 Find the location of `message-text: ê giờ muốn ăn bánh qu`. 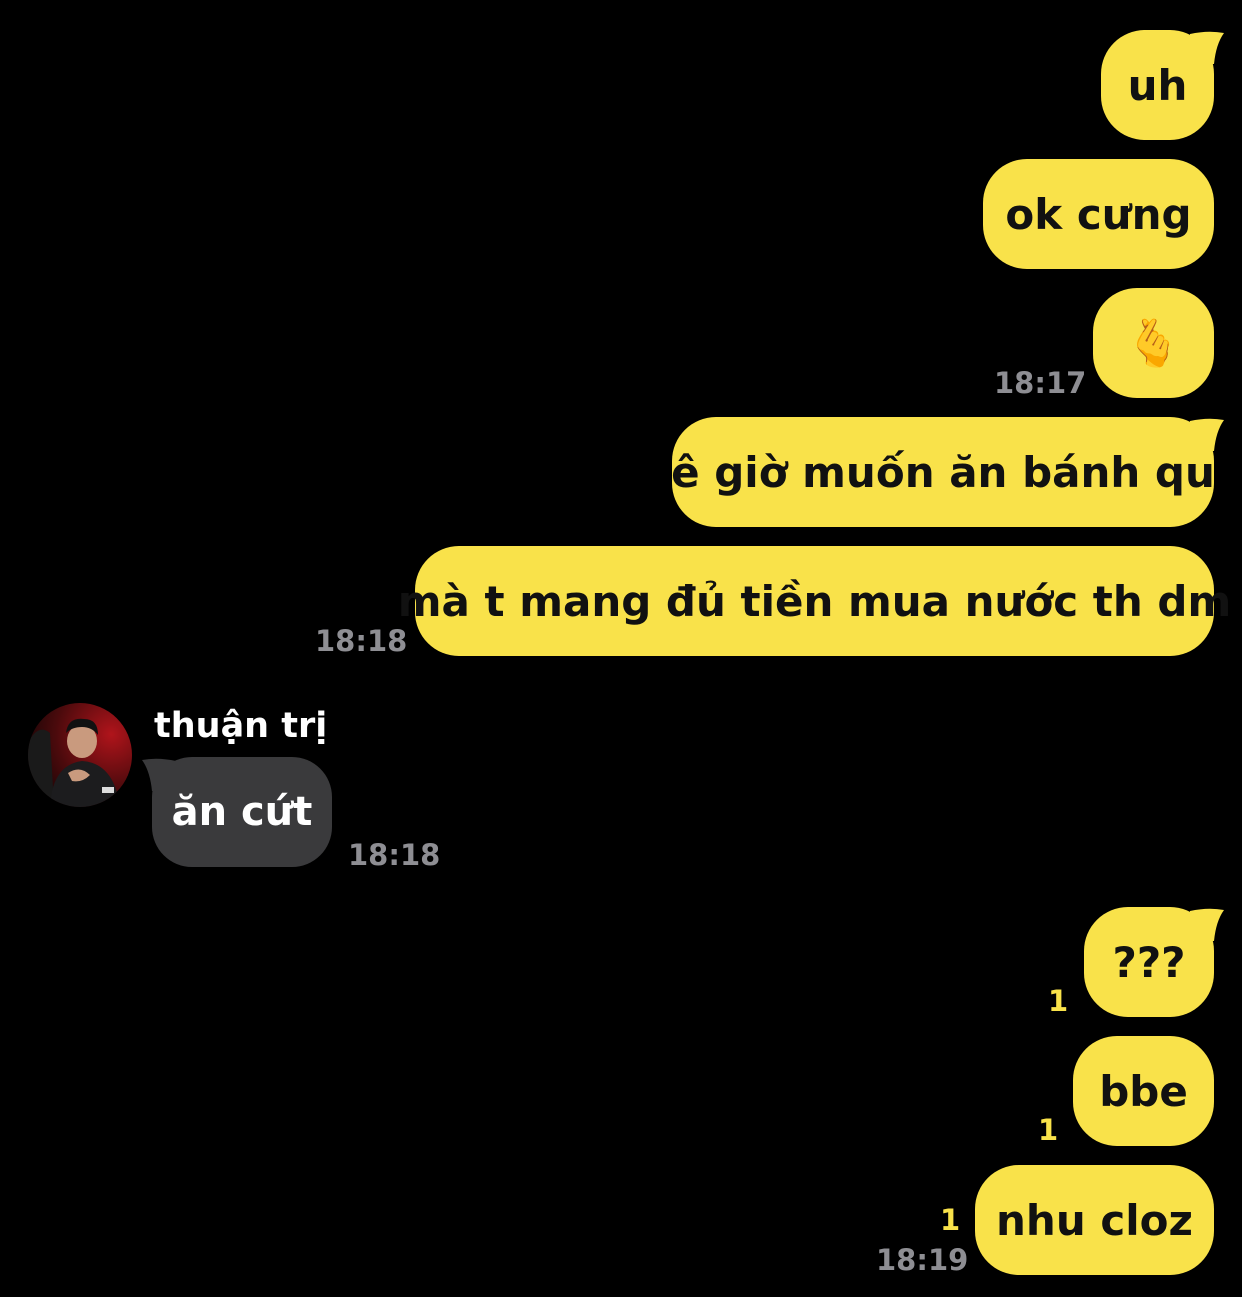

message-text: ê giờ muốn ăn bánh qu is located at coordinates (943, 472).